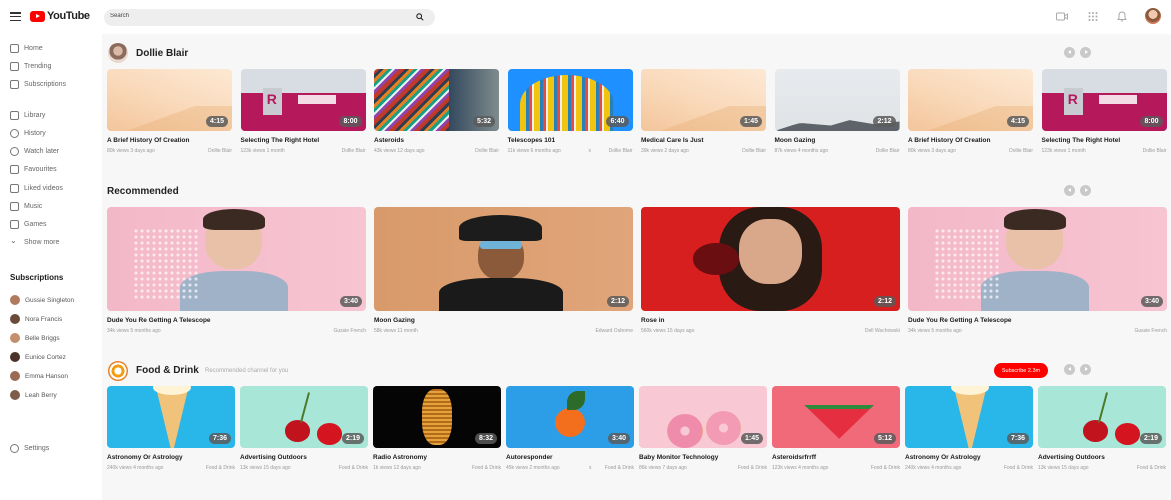 The image size is (1171, 500). What do you see at coordinates (389, 140) in the screenshot?
I see `video-title: Asteroids` at bounding box center [389, 140].